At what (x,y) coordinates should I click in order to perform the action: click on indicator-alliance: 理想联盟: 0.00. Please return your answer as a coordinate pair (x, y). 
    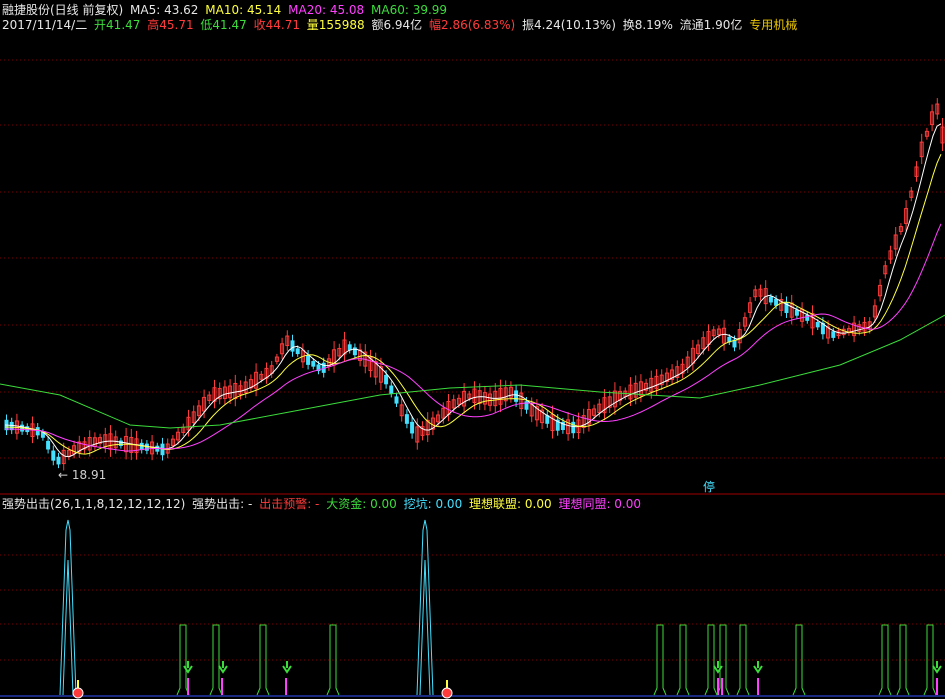
    Looking at the image, I should click on (510, 504).